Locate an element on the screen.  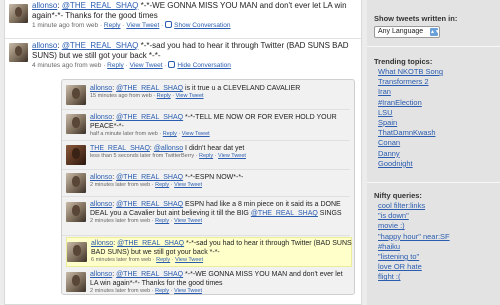
query-item: love OR hate is located at coordinates (438, 267).